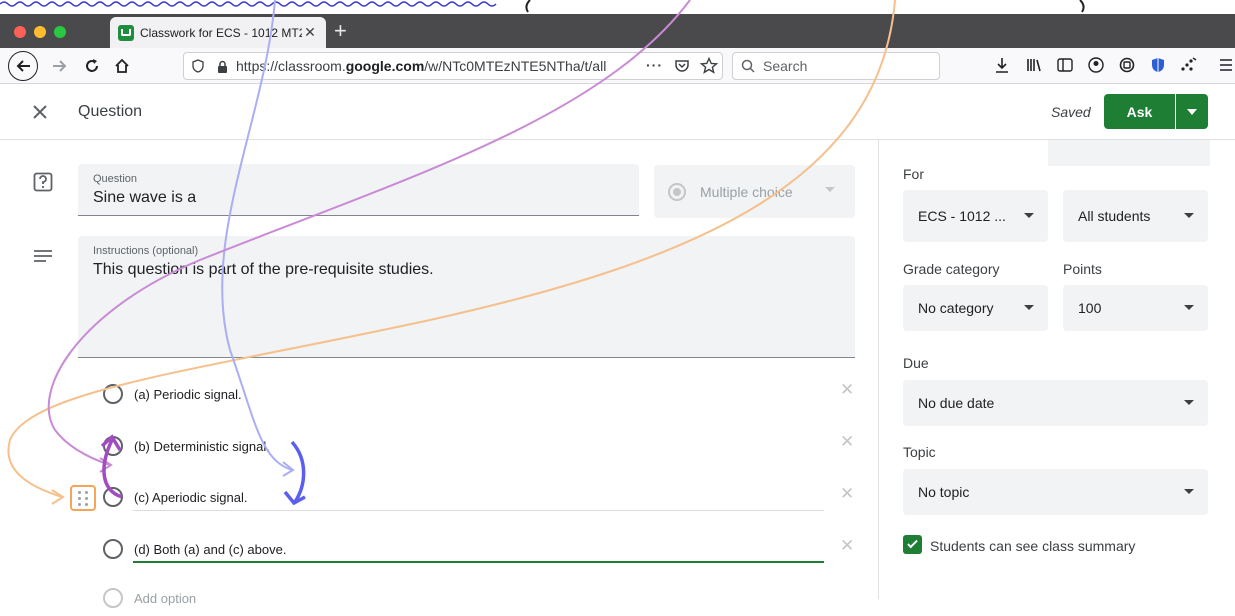  I want to click on option-text: (d) Both (a) and (c) above., so click(210, 549).